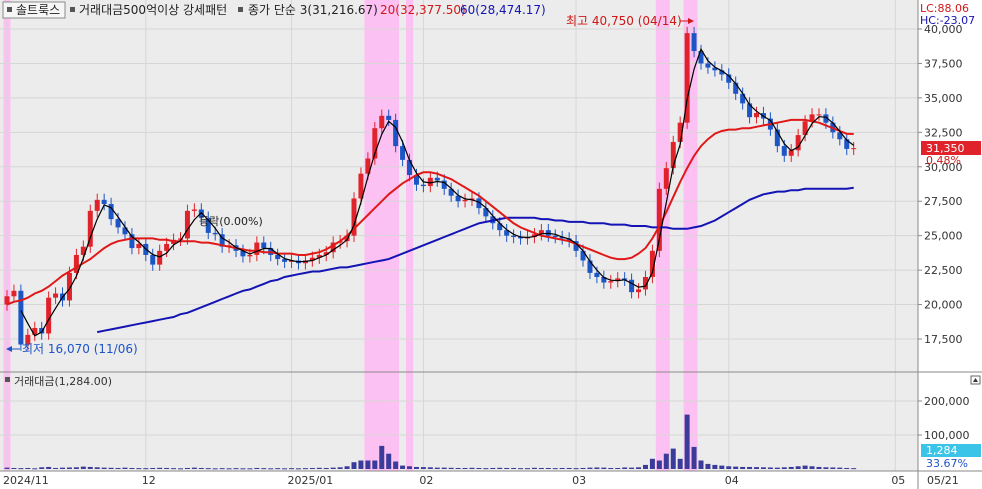  Describe the element at coordinates (943, 305) in the screenshot. I see `y-tick-label: 20,000` at that location.